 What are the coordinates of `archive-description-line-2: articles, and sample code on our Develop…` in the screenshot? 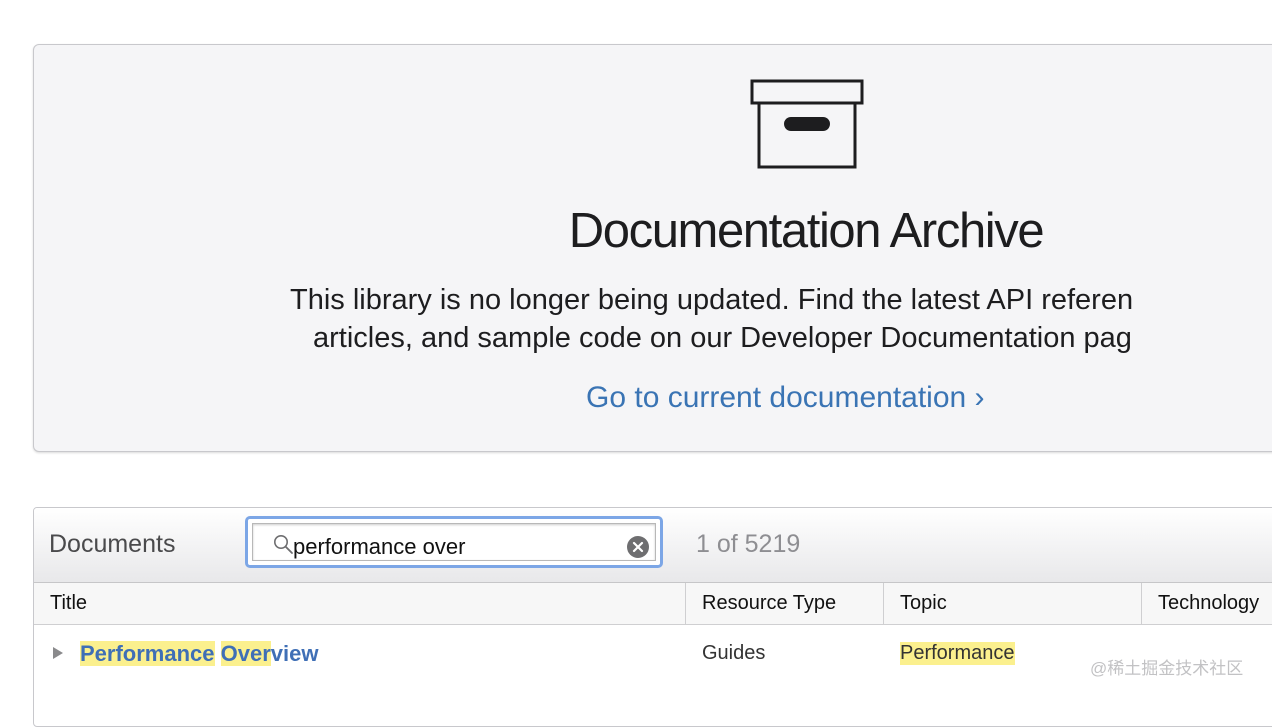 It's located at (722, 338).